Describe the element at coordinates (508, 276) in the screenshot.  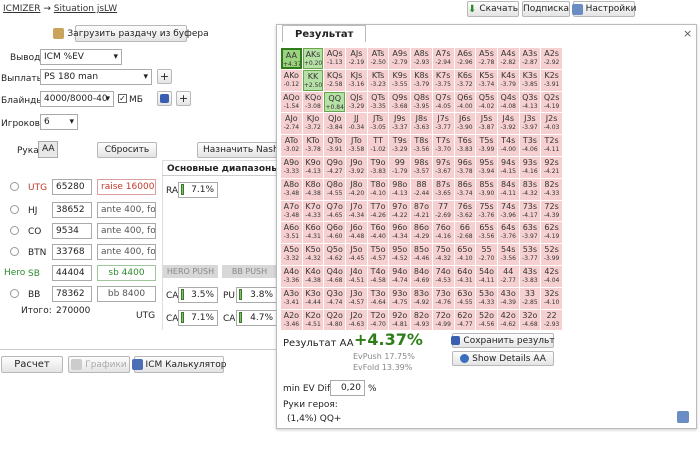
I see `hand-cell: 44 -2.77` at that location.